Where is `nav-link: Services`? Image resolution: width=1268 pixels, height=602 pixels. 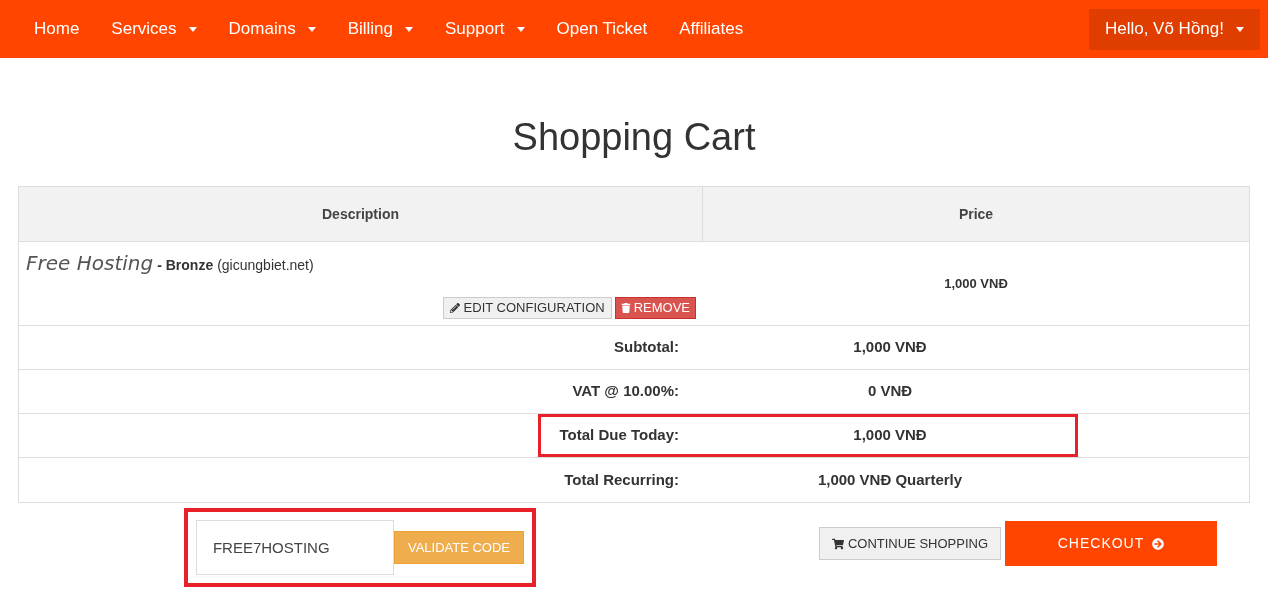 nav-link: Services is located at coordinates (154, 29).